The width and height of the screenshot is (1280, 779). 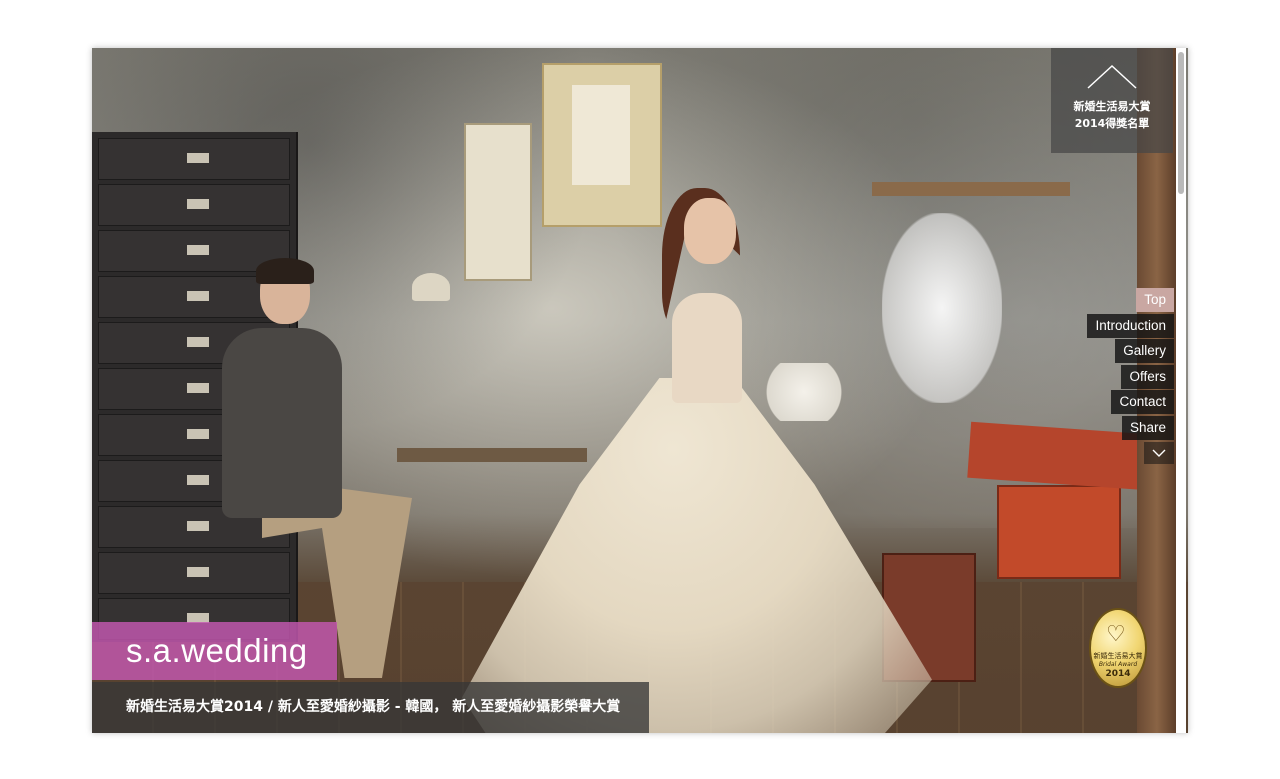 What do you see at coordinates (1130, 325) in the screenshot?
I see `nav-item-introduction: Introduction` at bounding box center [1130, 325].